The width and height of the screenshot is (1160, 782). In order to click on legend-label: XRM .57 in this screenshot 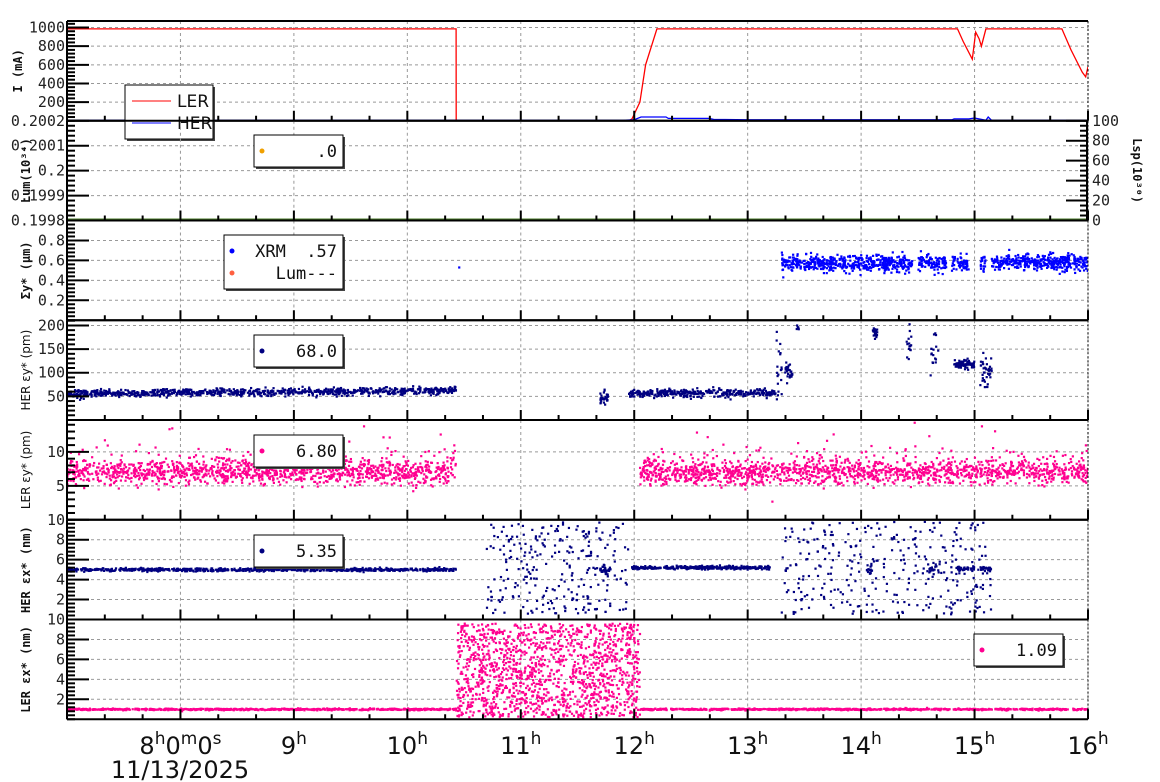, I will do `click(296, 252)`.